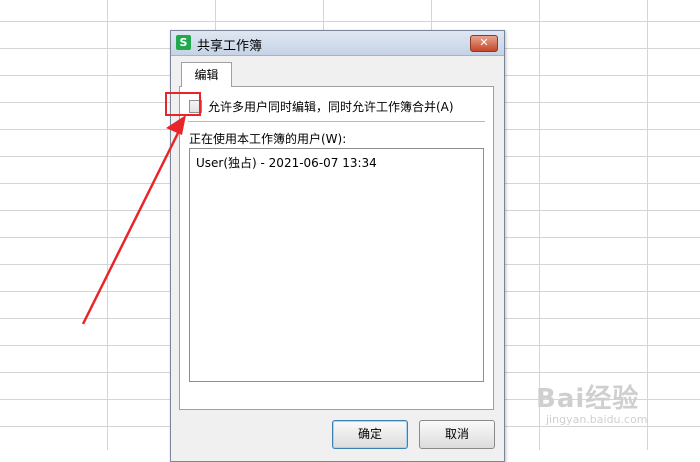  I want to click on close-button: ✕, so click(484, 43).